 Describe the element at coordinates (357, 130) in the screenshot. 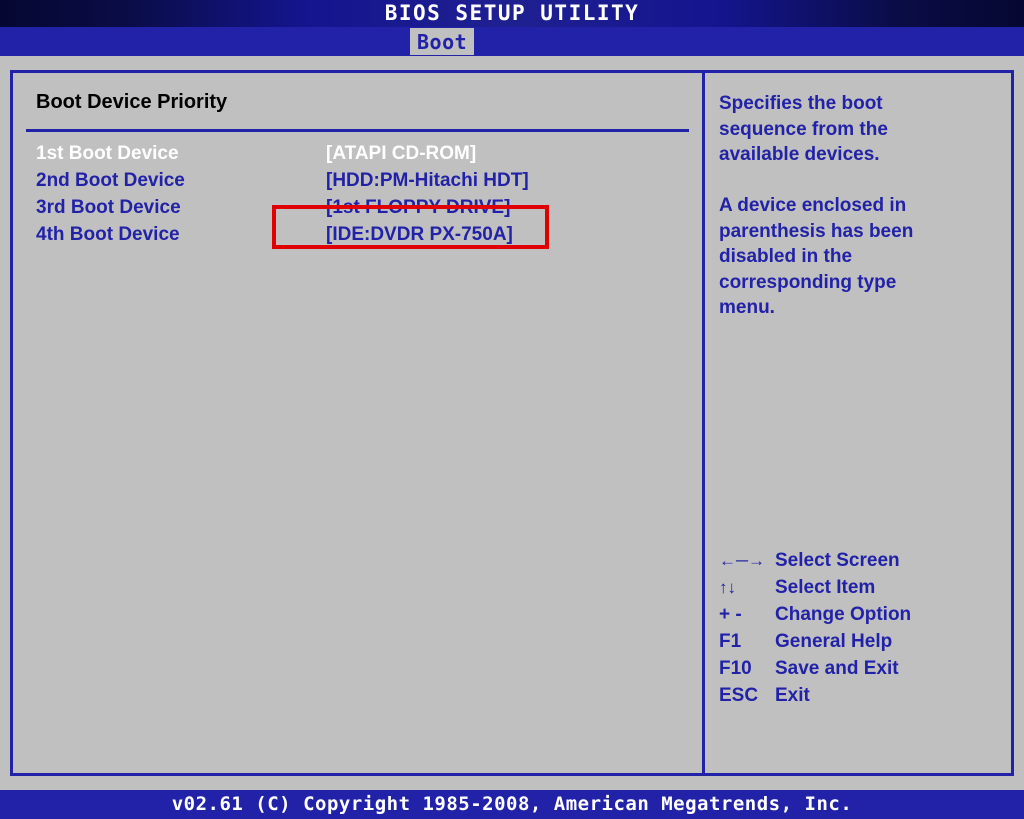

I see `section-divider` at that location.